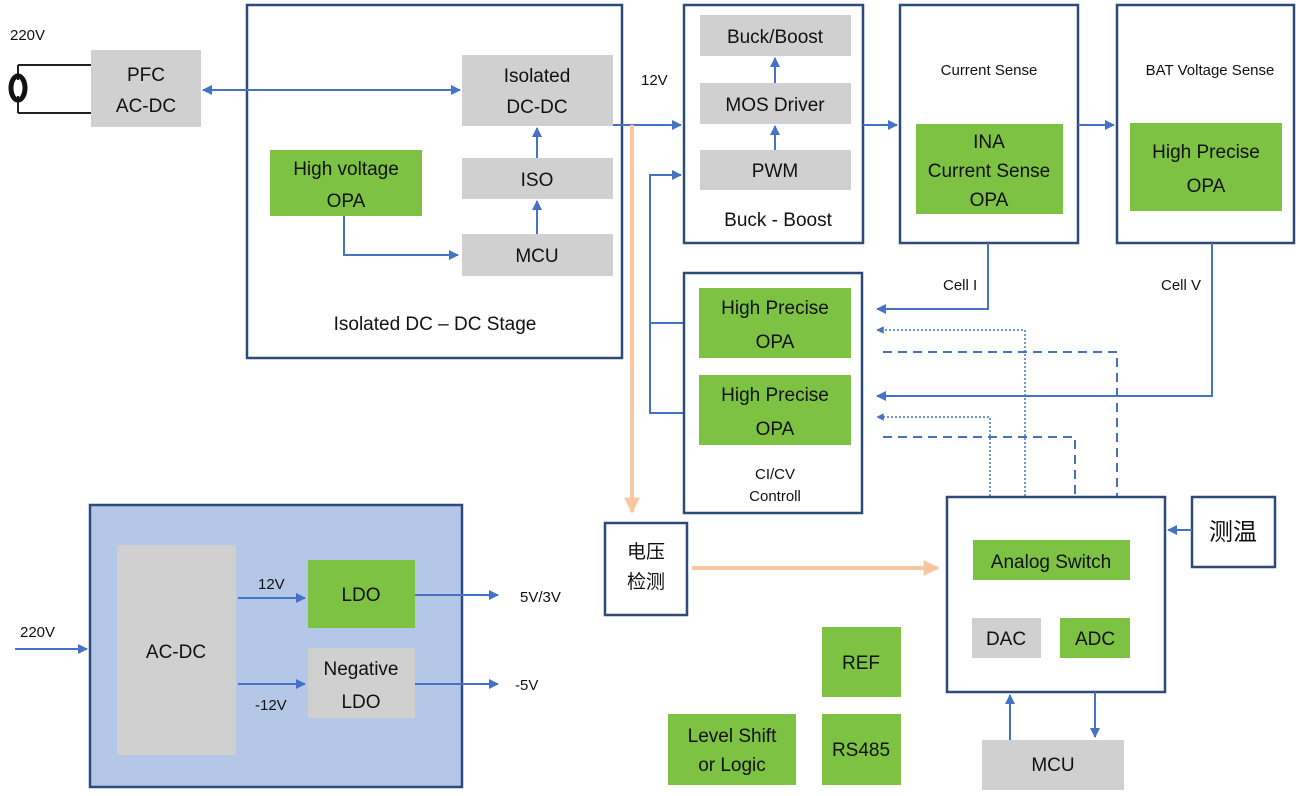 This screenshot has width=1300, height=796. I want to click on analog-switch-block: Analog Switch, so click(1051, 560).